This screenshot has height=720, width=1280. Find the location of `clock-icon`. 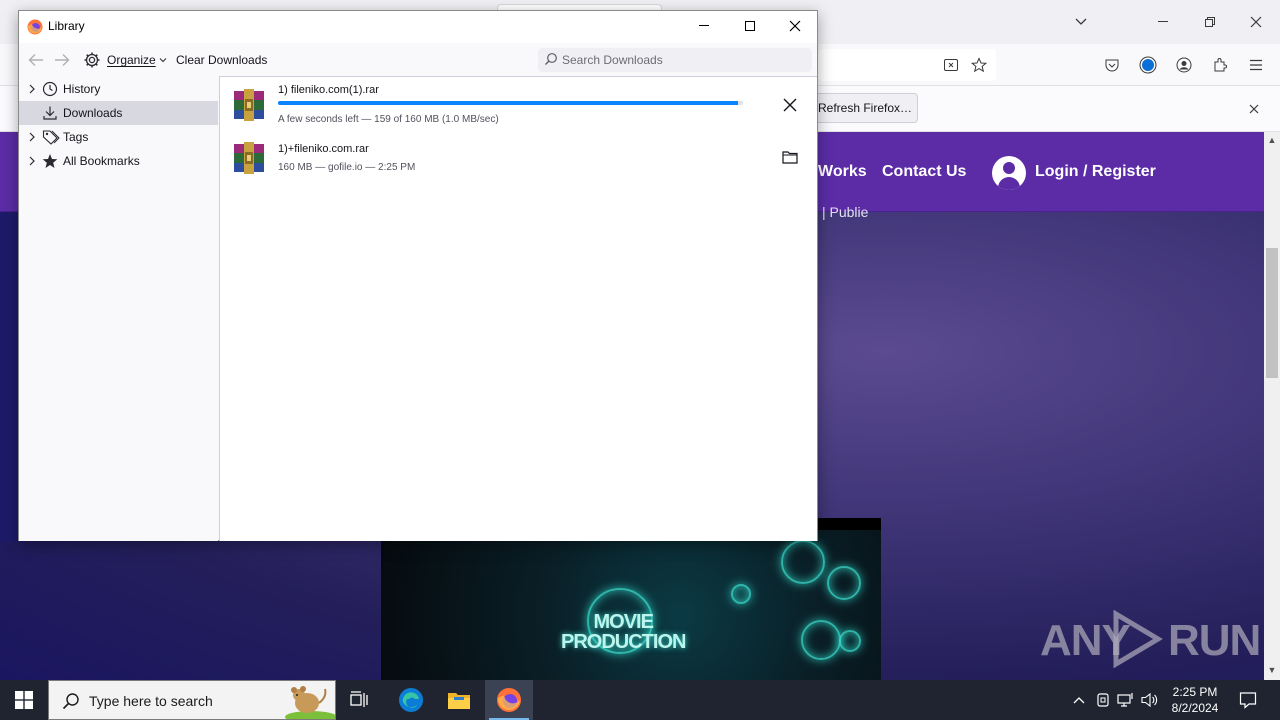

clock-icon is located at coordinates (50, 89).